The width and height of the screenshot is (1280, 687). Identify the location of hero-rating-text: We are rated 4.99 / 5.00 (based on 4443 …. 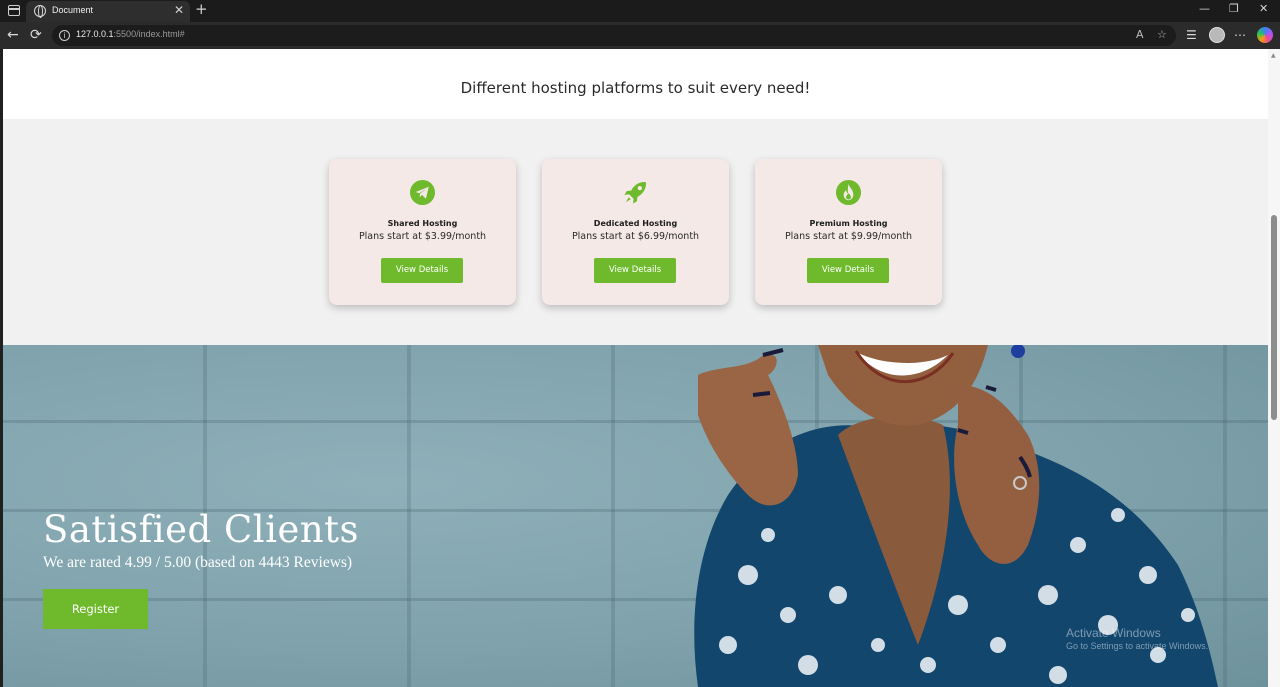
(198, 562).